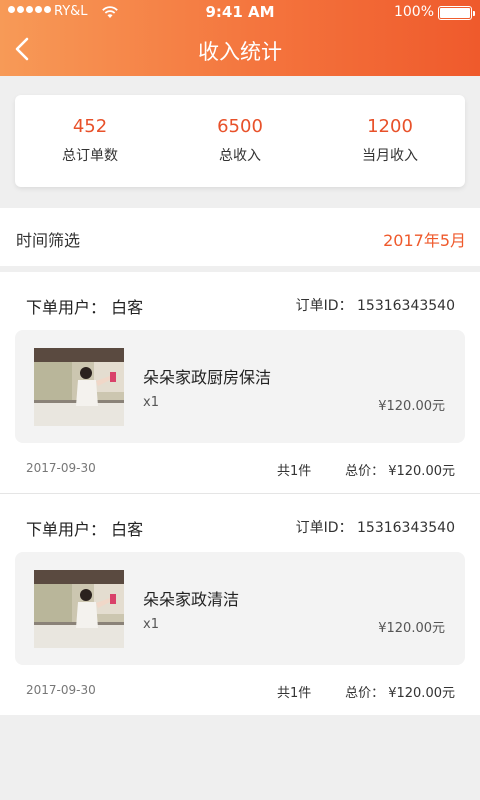 This screenshot has width=480, height=800. Describe the element at coordinates (240, 126) in the screenshot. I see `stat-value: 6500` at that location.